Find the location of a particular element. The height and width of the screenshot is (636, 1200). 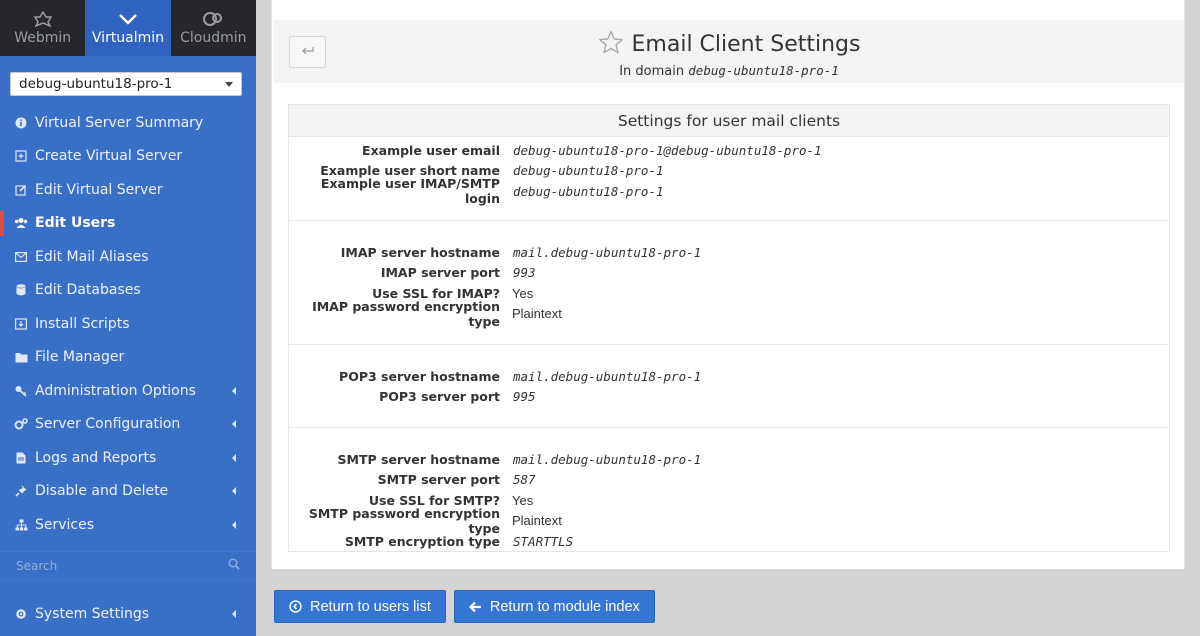

row-label: POP3 server port is located at coordinates (439, 397).